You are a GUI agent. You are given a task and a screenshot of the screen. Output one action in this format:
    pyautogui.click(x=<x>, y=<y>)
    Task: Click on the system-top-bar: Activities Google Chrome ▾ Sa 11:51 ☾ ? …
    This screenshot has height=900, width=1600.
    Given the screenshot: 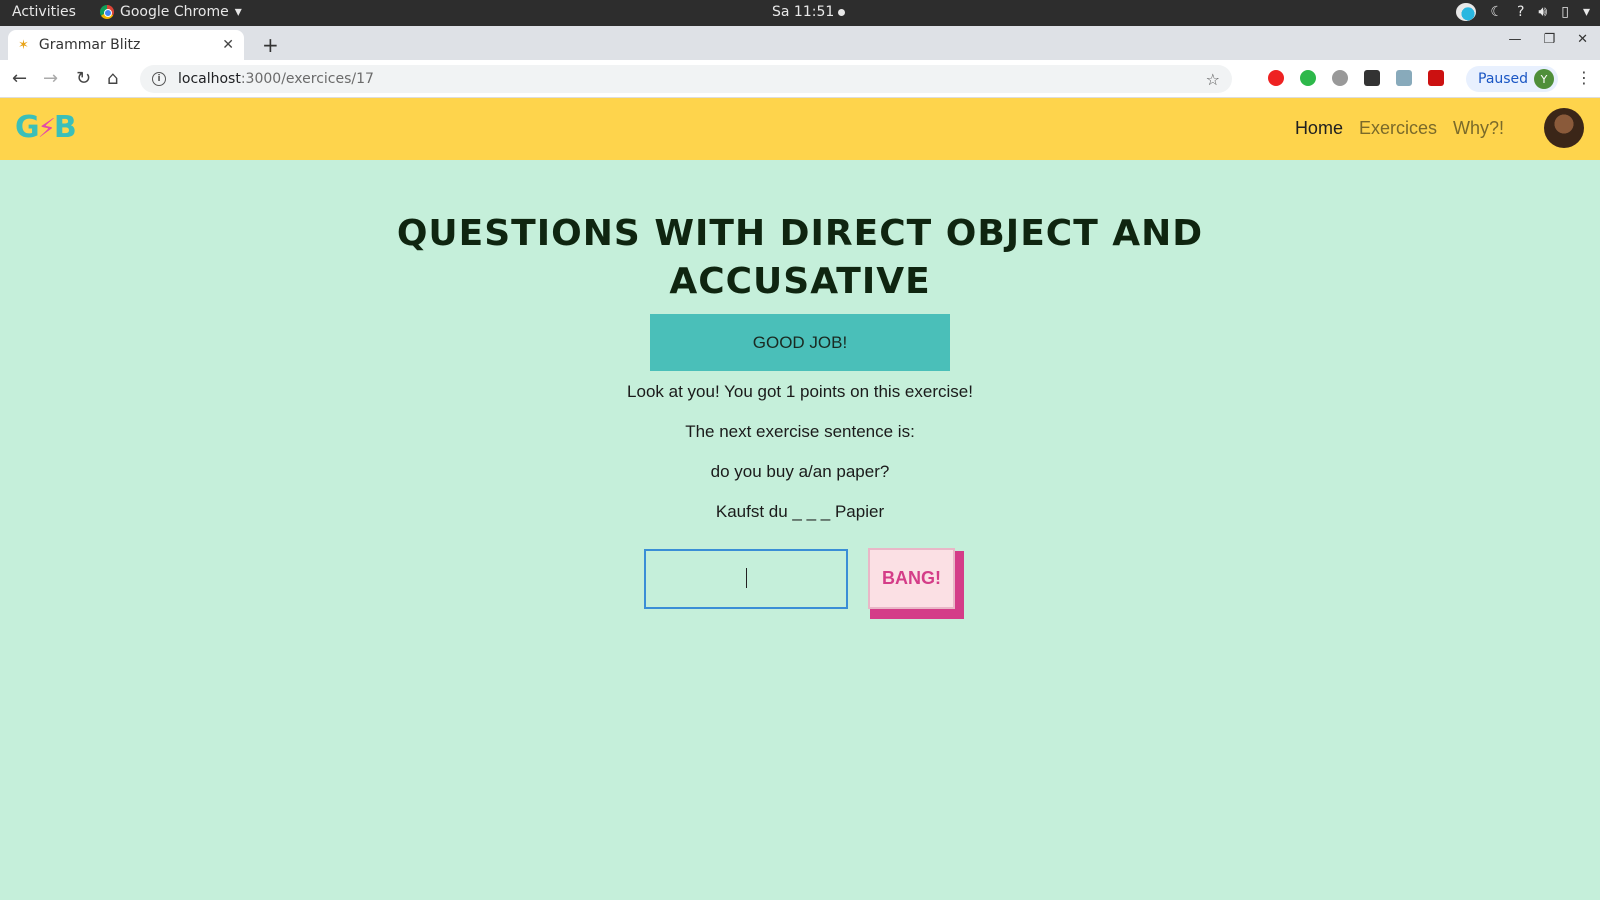 What is the action you would take?
    pyautogui.click(x=800, y=13)
    